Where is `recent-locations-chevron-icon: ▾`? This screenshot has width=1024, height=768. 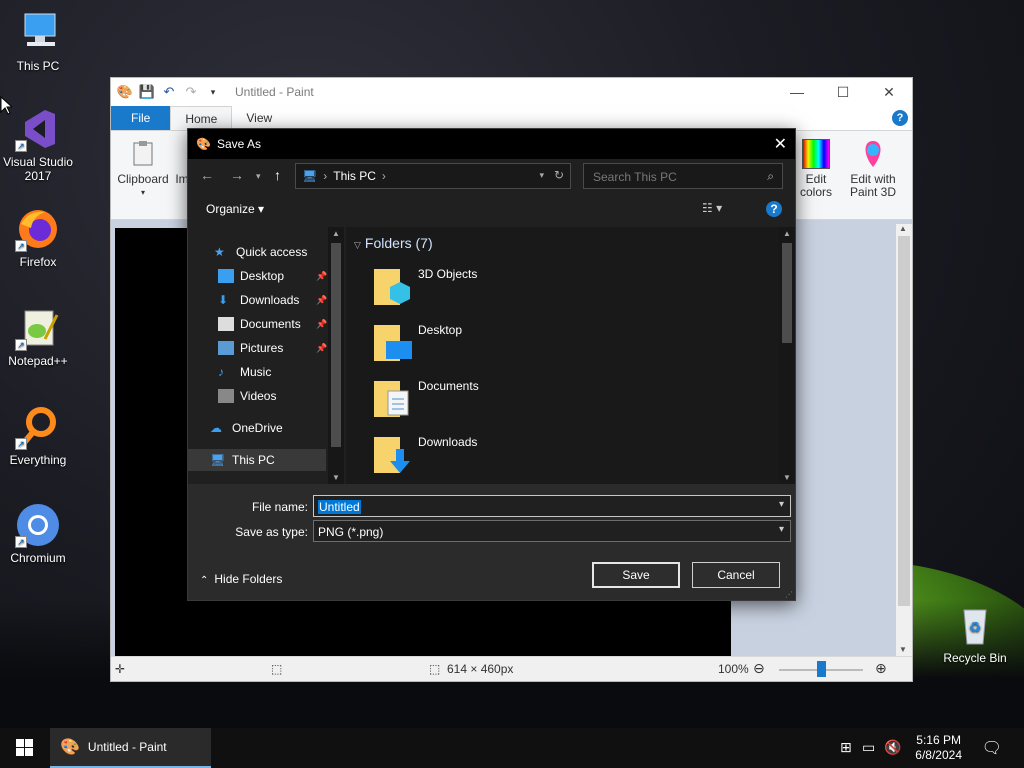 recent-locations-chevron-icon: ▾ is located at coordinates (258, 176).